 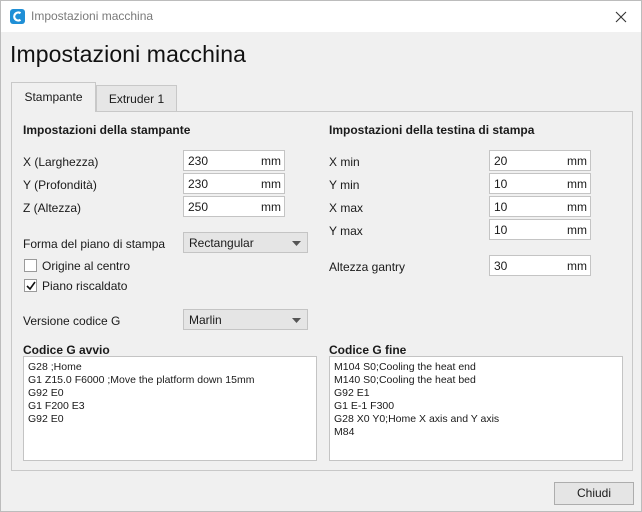 What do you see at coordinates (577, 207) in the screenshot?
I see `xmax-unit: mm` at bounding box center [577, 207].